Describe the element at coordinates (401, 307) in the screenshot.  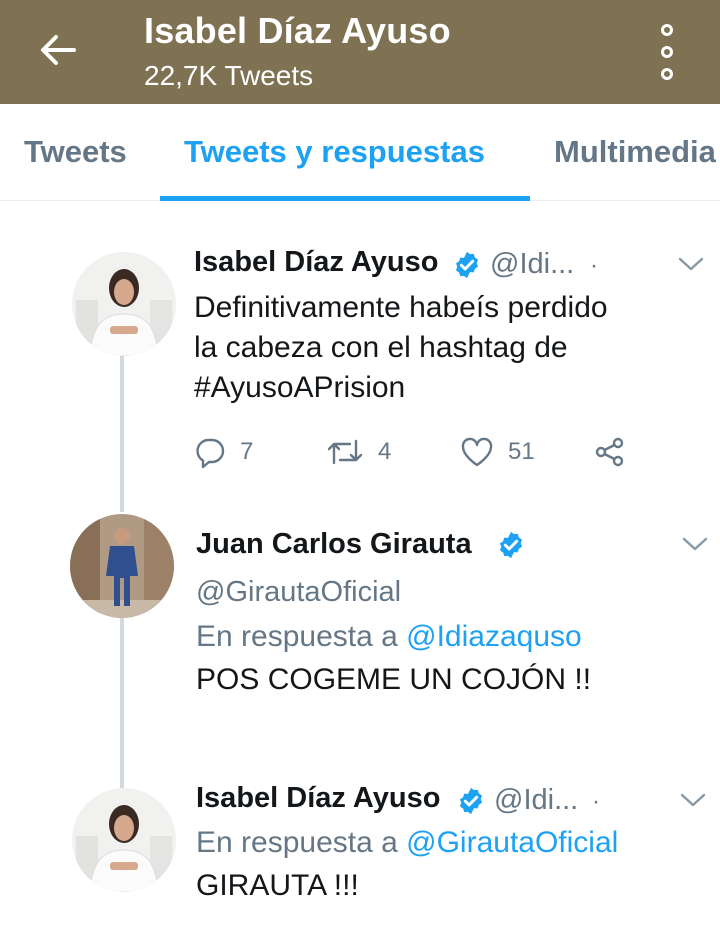
I see `tweet-text: Definitivamente habeís perdido` at that location.